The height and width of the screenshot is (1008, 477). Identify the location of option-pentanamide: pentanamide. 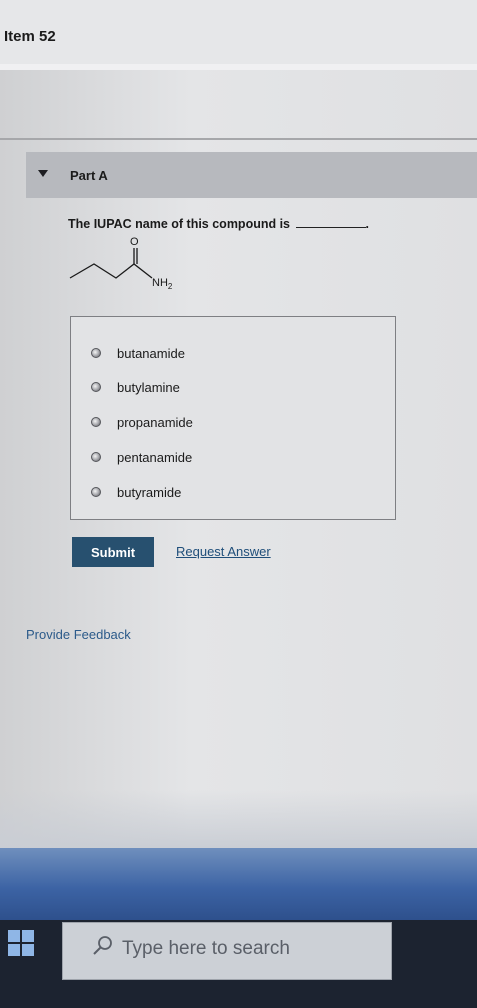
(141, 457).